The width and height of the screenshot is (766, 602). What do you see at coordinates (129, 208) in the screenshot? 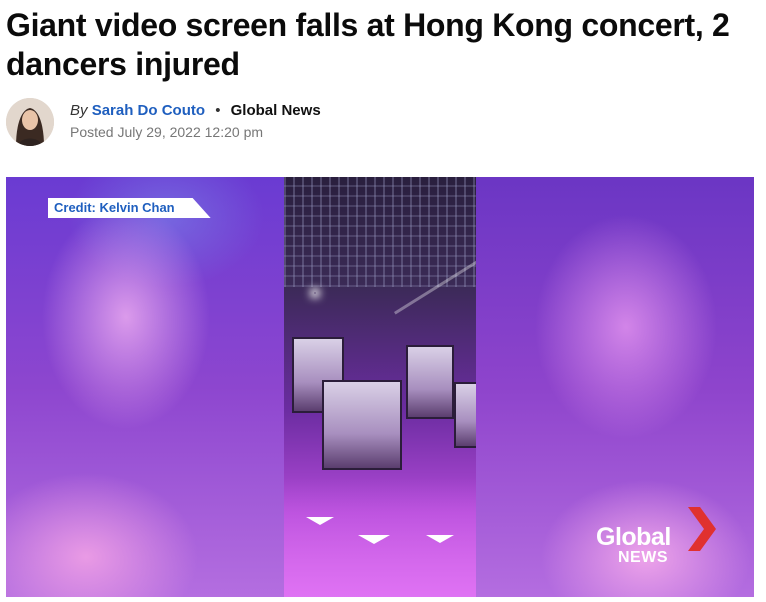
I see `photo-credit: Credit: Kelvin Chan` at bounding box center [129, 208].